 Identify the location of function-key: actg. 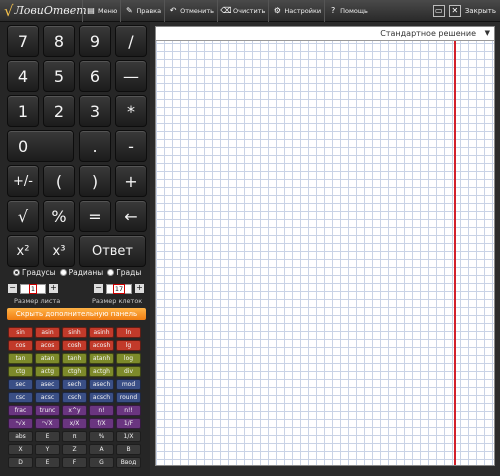
(47, 371).